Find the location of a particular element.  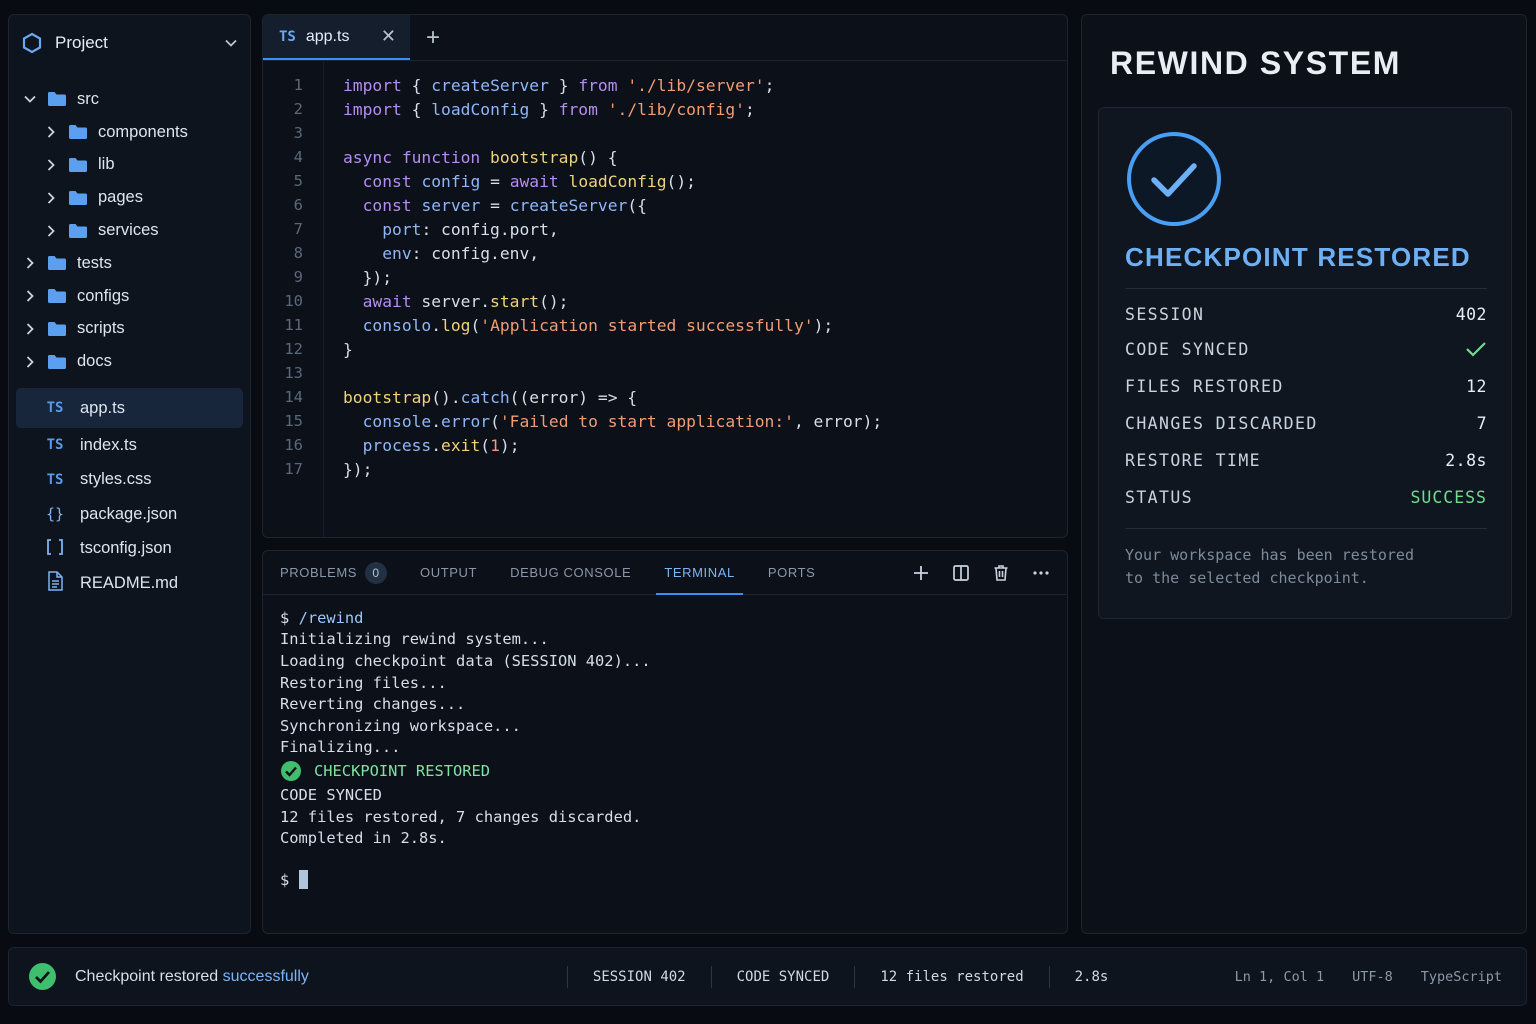

file-item-tsconfig-json: tsconfig.json is located at coordinates (129, 549).